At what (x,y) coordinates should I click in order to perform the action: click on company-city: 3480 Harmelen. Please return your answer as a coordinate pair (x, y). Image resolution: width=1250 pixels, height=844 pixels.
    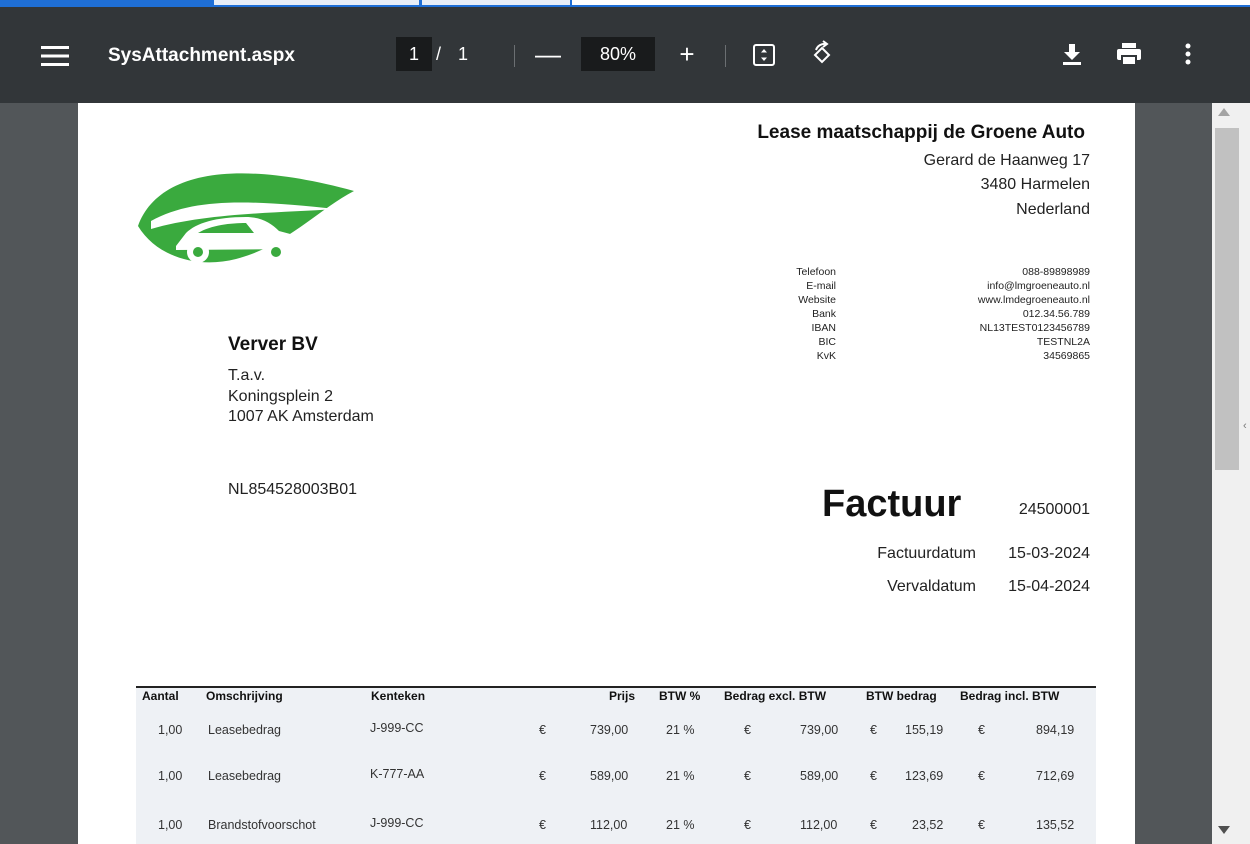
    Looking at the image, I should click on (1035, 184).